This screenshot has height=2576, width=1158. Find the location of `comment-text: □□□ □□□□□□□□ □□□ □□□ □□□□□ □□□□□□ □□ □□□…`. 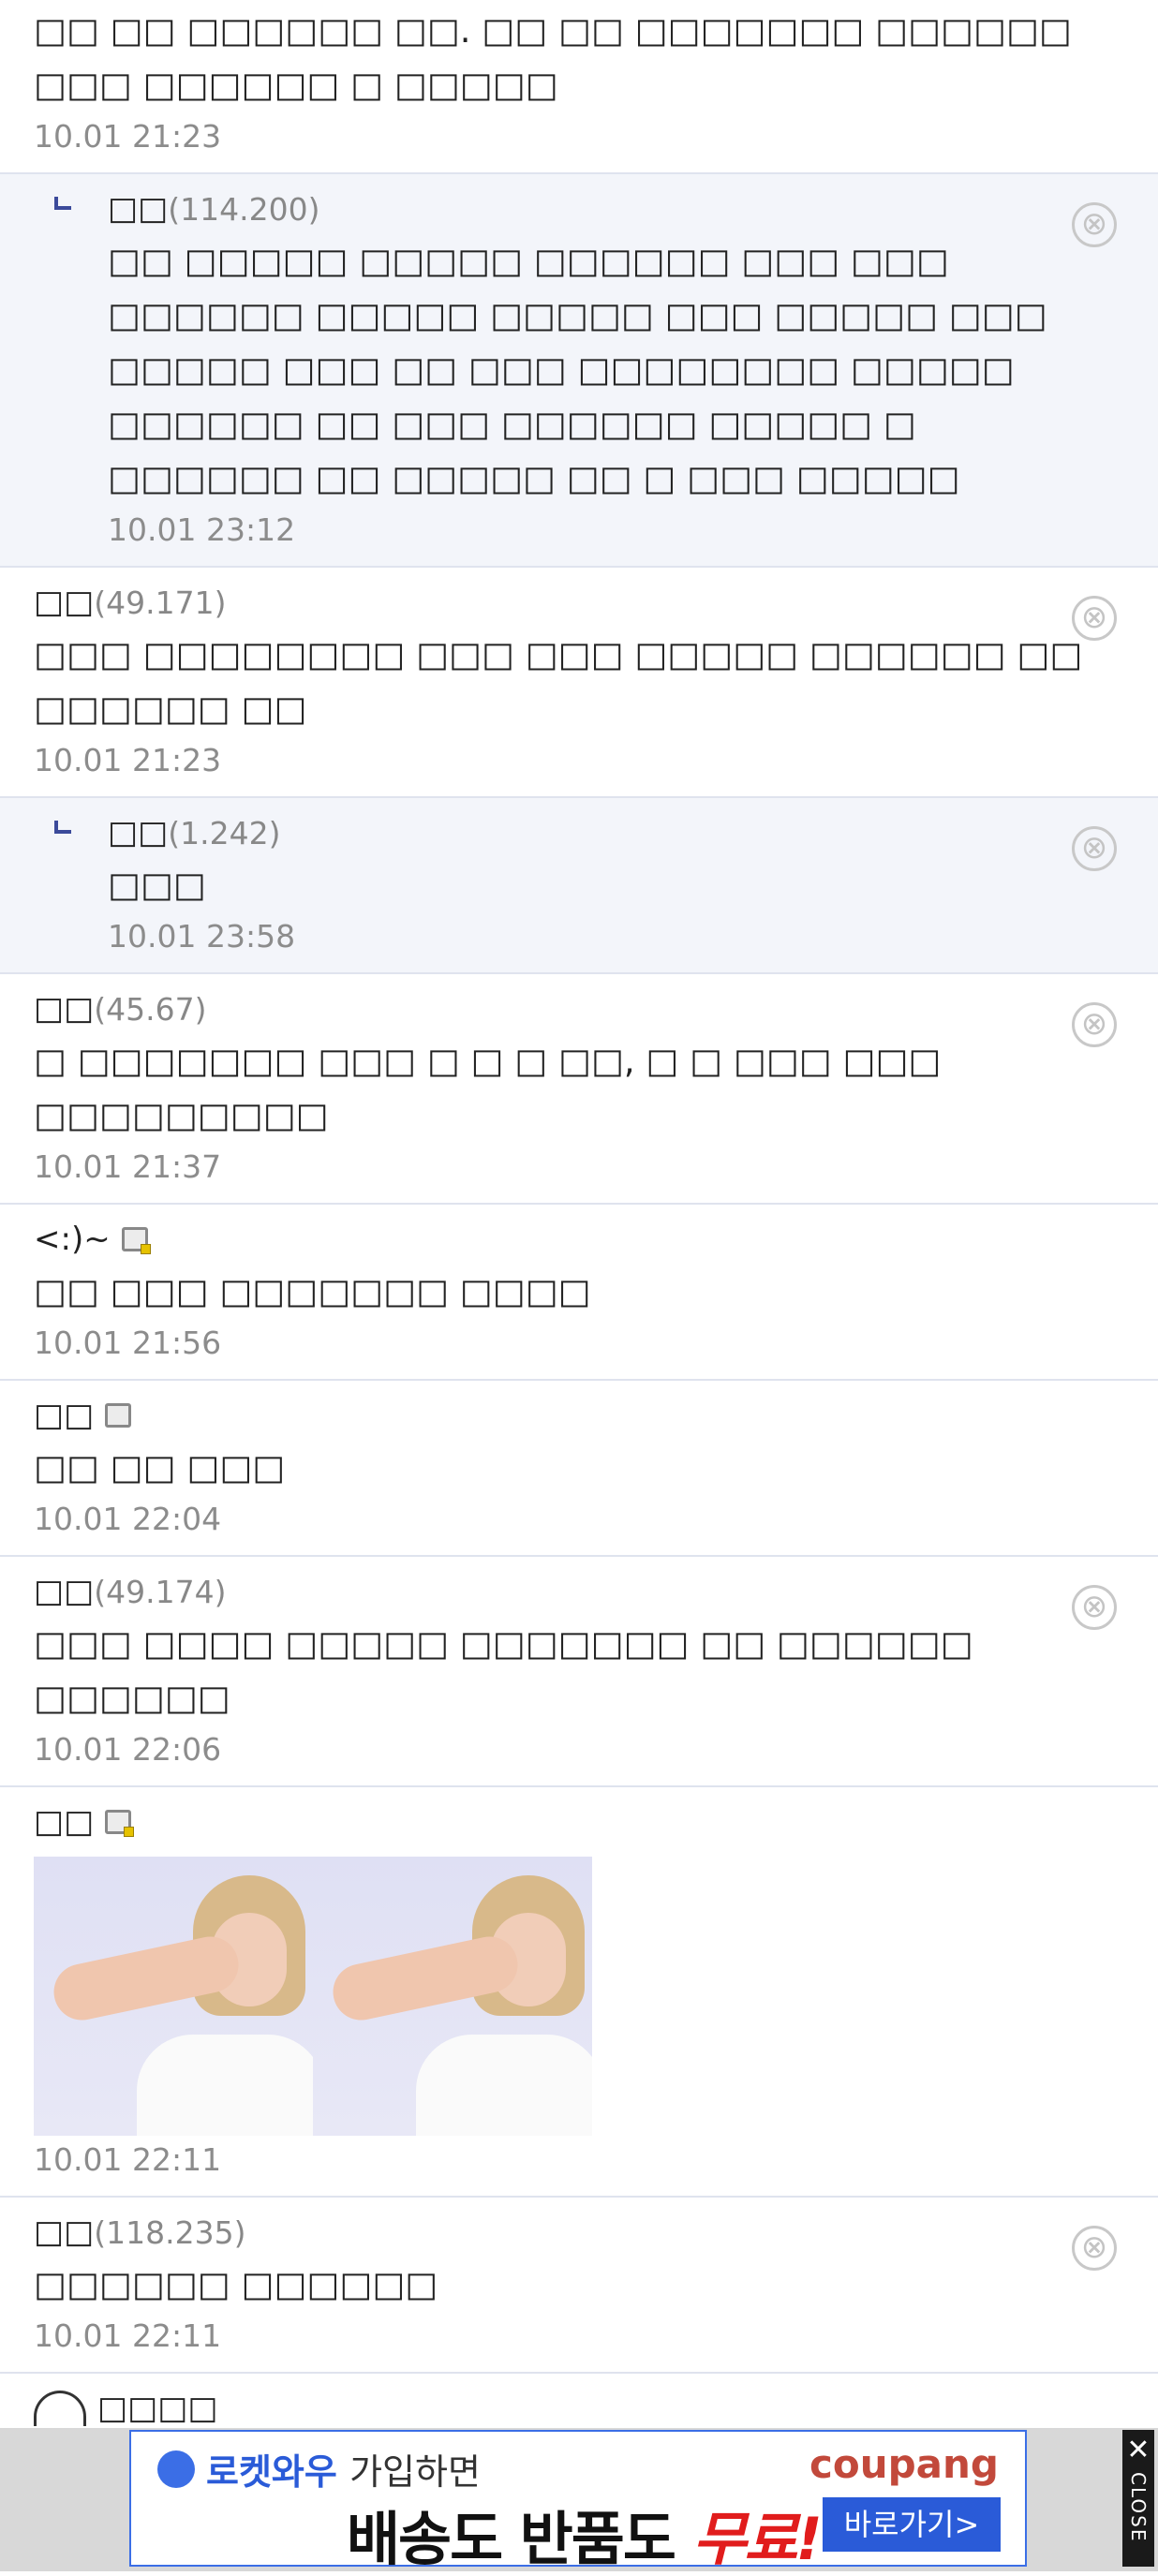

comment-text: □□□ □□□□□□□□ □□□ □□□ □□□□□ □□□□□□ □□ □□□… is located at coordinates (558, 681).